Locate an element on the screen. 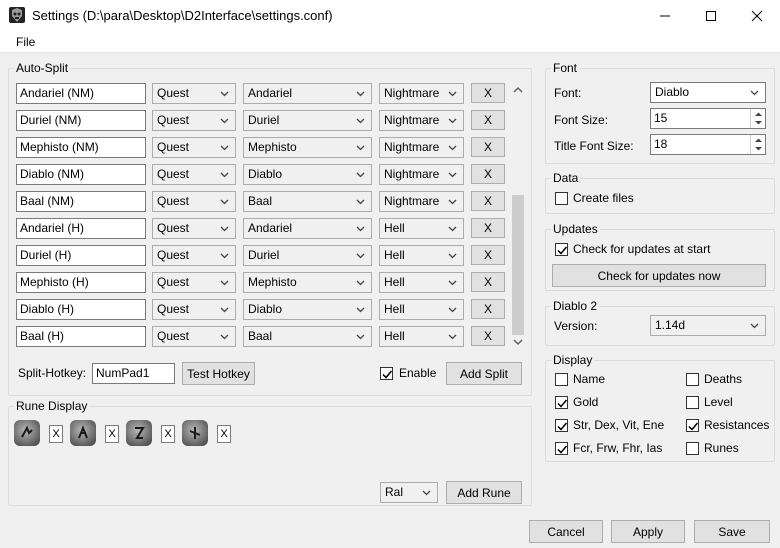 The width and height of the screenshot is (780, 548). hotkey-input: NumPad1 is located at coordinates (133, 373).